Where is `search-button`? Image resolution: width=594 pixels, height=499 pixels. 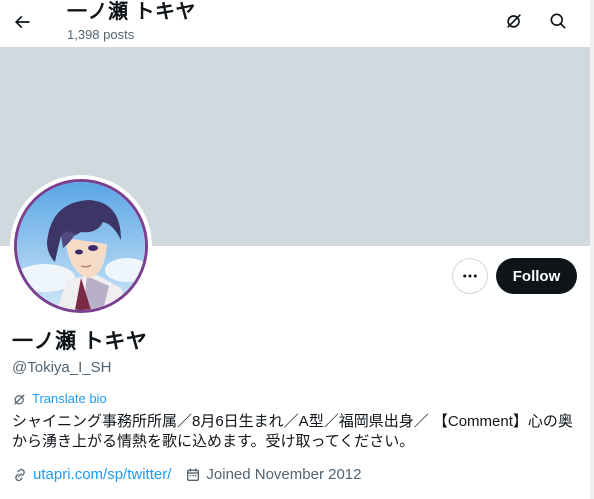 search-button is located at coordinates (558, 21).